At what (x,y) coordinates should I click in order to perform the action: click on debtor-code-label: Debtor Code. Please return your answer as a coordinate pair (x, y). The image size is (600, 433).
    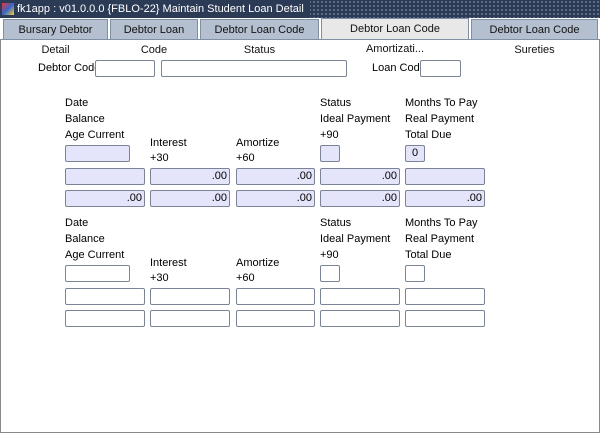
    Looking at the image, I should click on (69, 68).